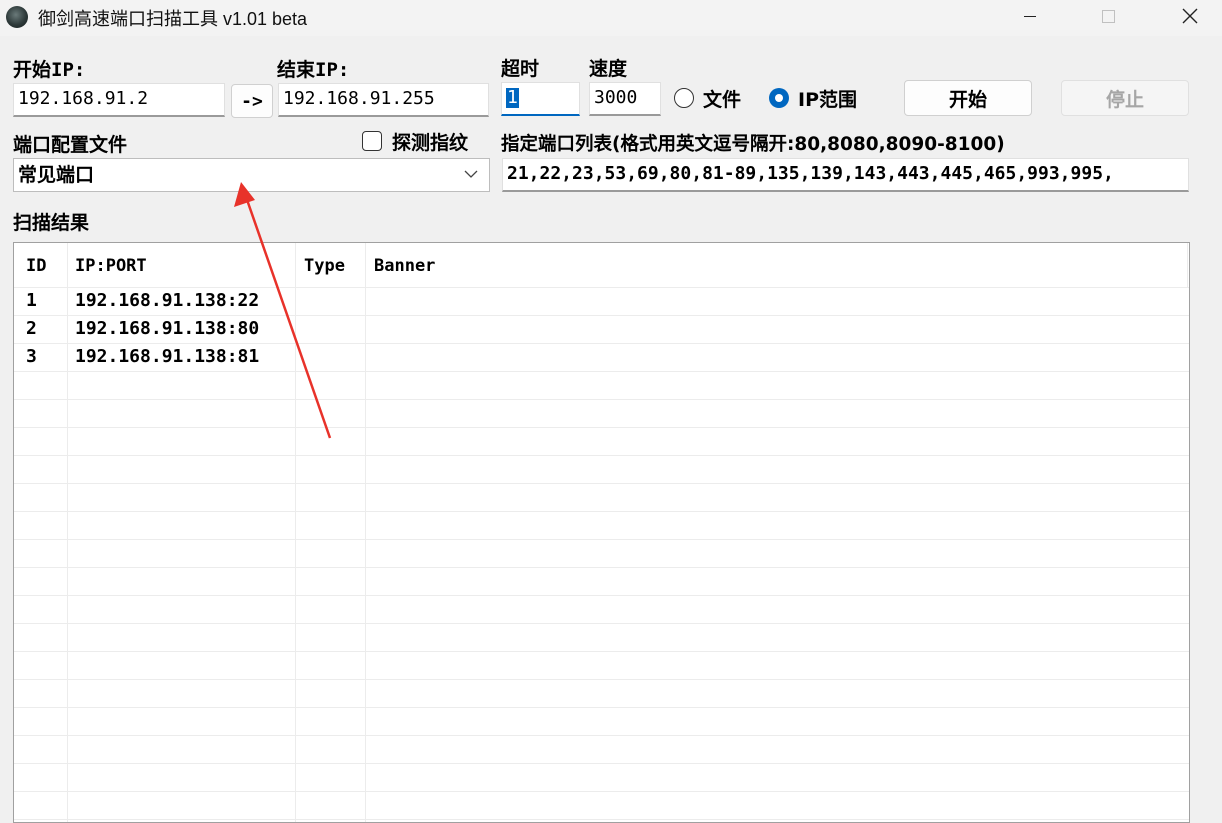  I want to click on port-config-select: 常见端口, so click(251, 175).